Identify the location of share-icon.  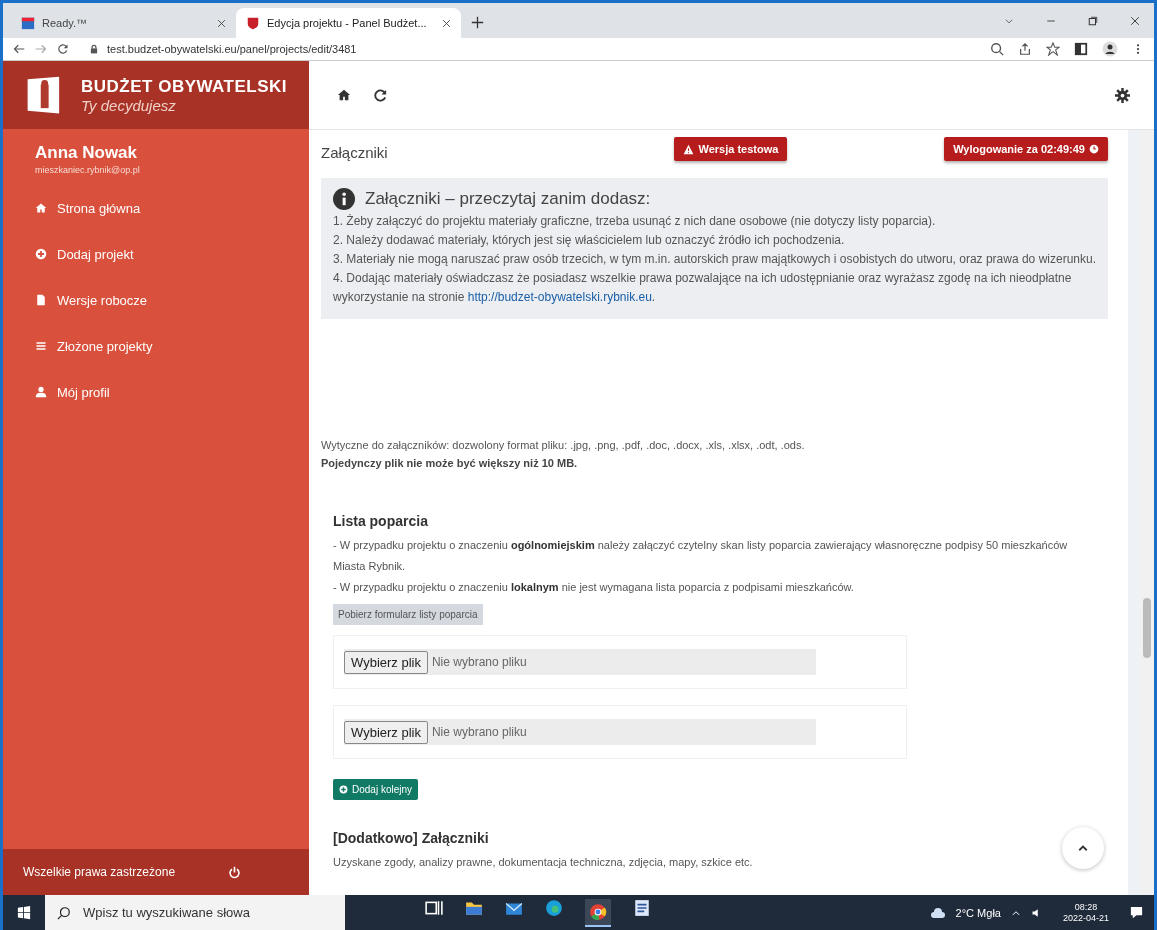
(1025, 49).